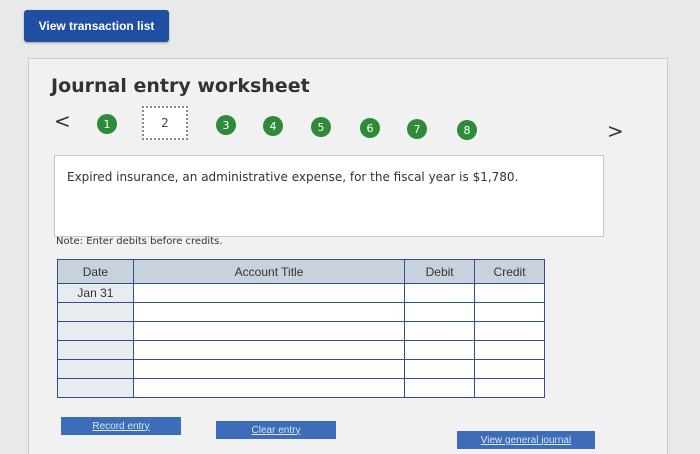 Image resolution: width=700 pixels, height=454 pixels. What do you see at coordinates (321, 127) in the screenshot?
I see `step-5: 5` at bounding box center [321, 127].